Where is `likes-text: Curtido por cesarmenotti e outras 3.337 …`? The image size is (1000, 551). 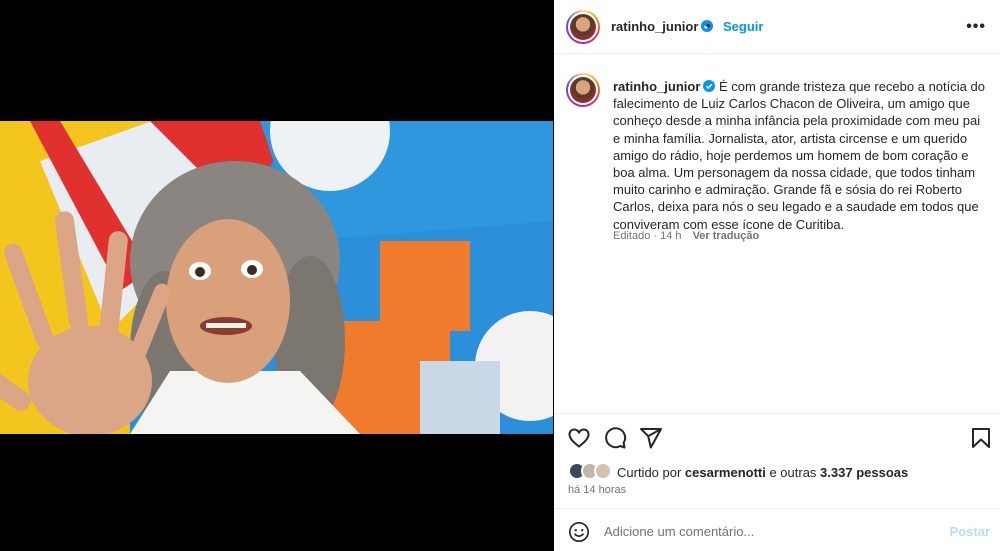
likes-text: Curtido por cesarmenotti e outras 3.337 … is located at coordinates (762, 472).